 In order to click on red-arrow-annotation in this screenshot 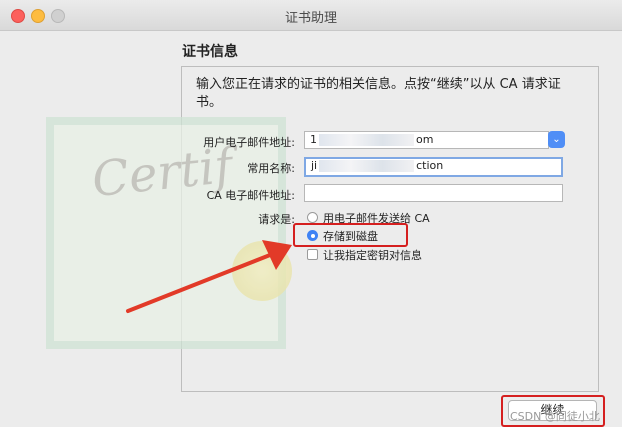, I will do `click(209, 276)`.